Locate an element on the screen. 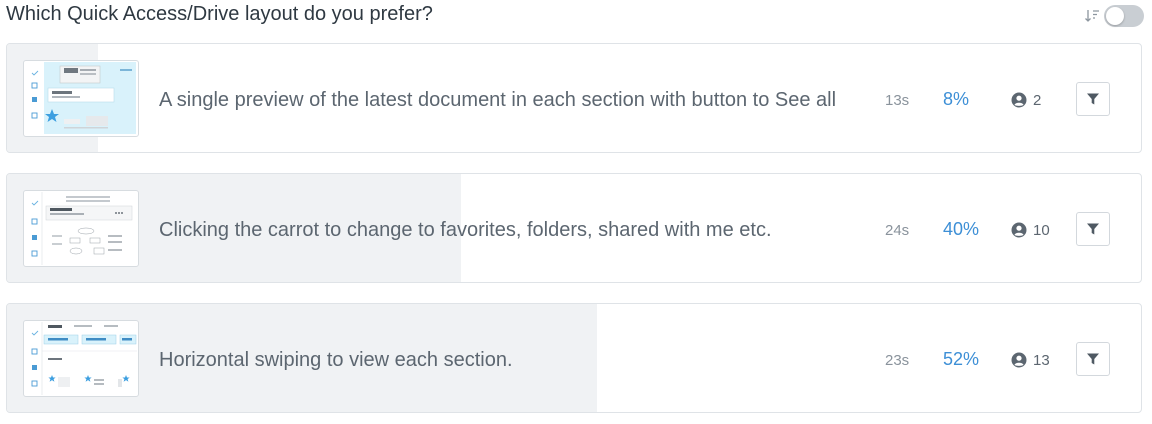 The image size is (1152, 424). toggle-knob is located at coordinates (1115, 16).